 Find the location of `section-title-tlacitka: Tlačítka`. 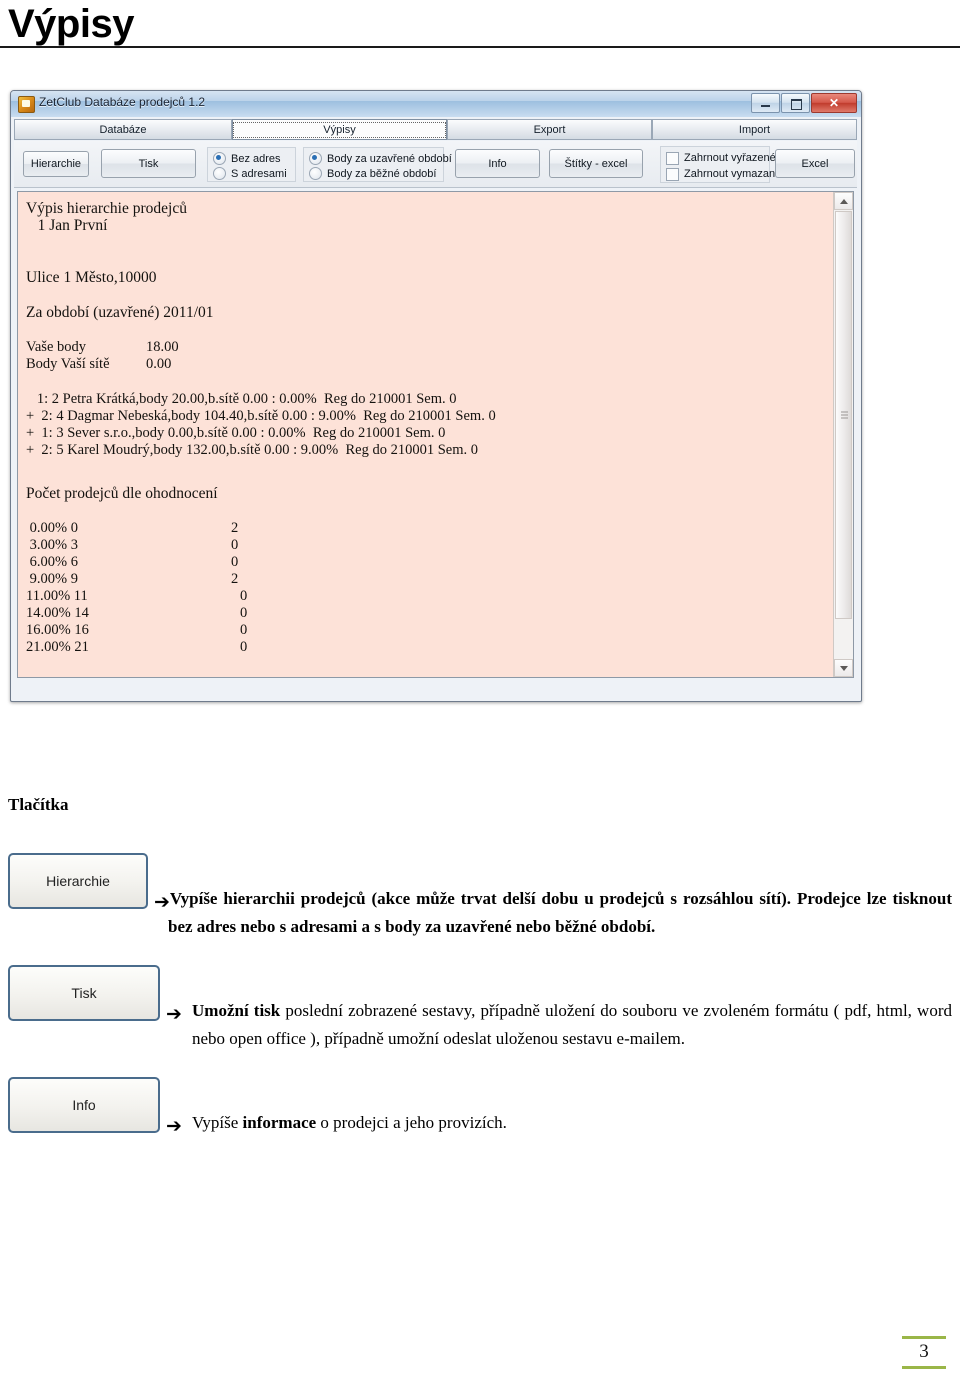

section-title-tlacitka: Tlačítka is located at coordinates (38, 804).